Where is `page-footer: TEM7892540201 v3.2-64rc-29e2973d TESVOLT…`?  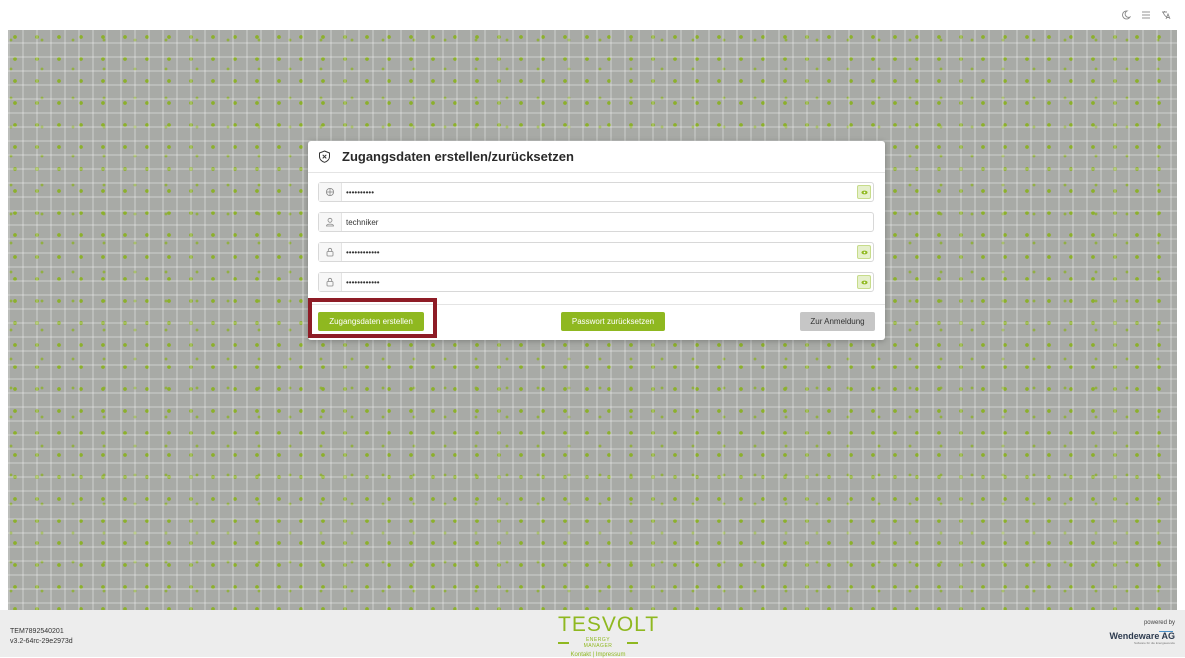 page-footer: TEM7892540201 v3.2-64rc-29e2973d TESVOLT… is located at coordinates (592, 634).